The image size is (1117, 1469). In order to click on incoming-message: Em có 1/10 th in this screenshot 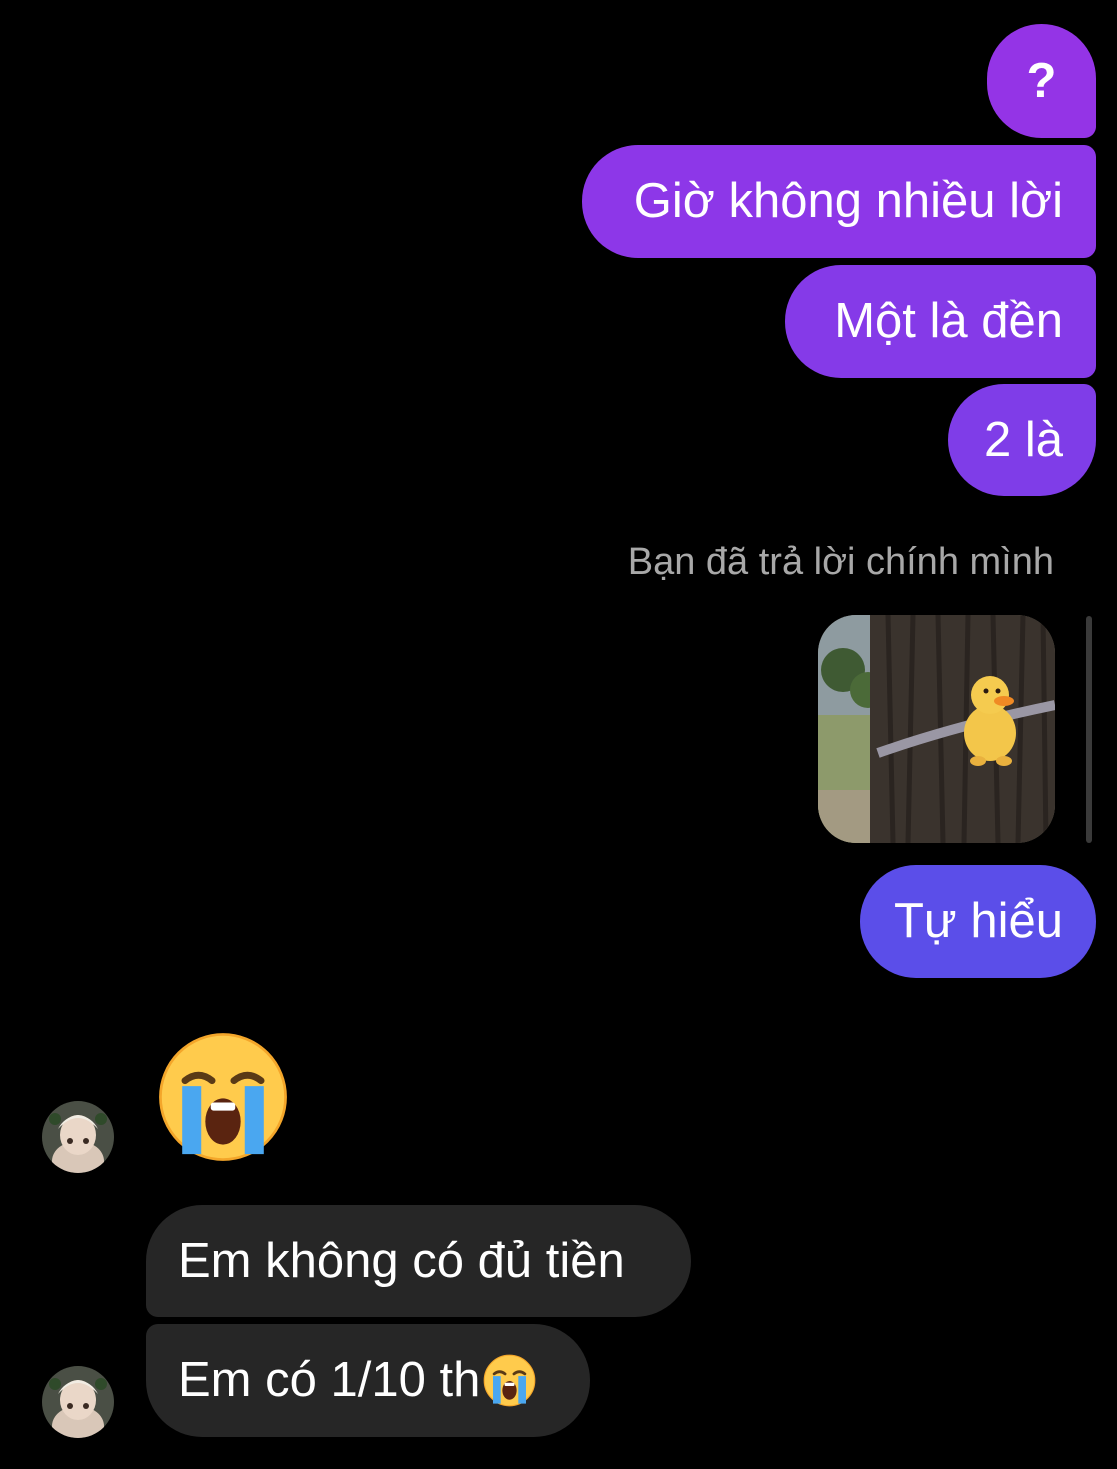, I will do `click(368, 1380)`.